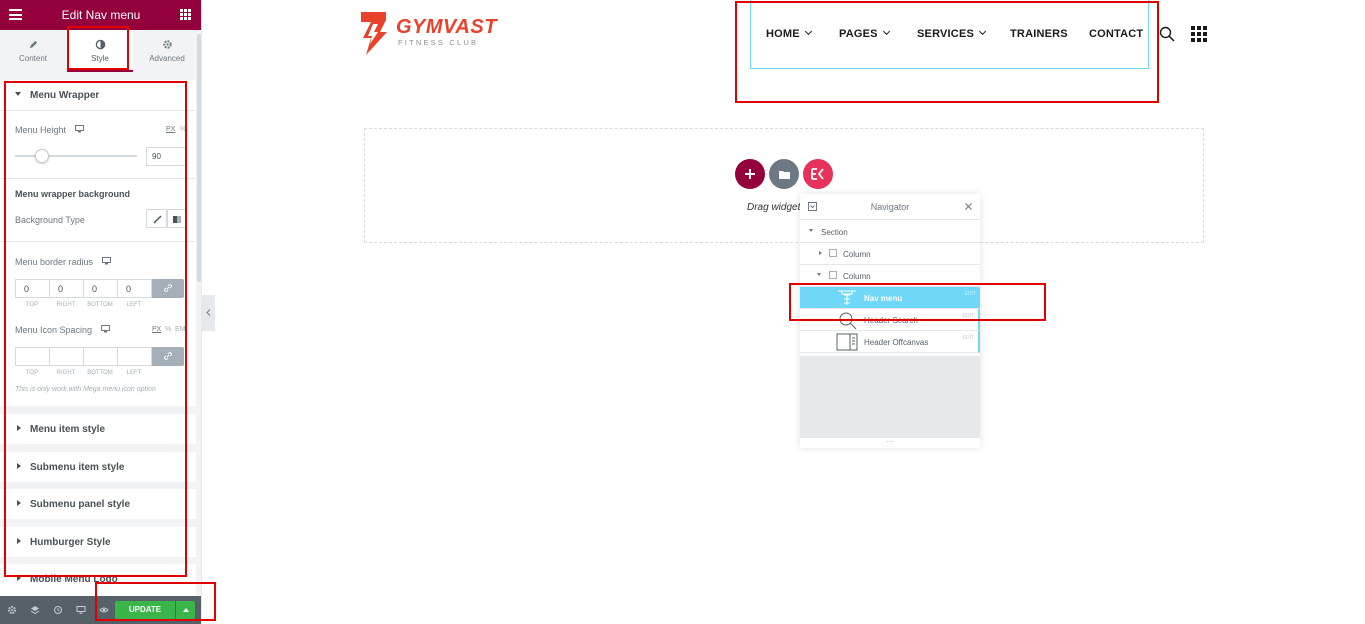 This screenshot has height=624, width=1365. What do you see at coordinates (374, 33) in the screenshot?
I see `lightning-logo-icon` at bounding box center [374, 33].